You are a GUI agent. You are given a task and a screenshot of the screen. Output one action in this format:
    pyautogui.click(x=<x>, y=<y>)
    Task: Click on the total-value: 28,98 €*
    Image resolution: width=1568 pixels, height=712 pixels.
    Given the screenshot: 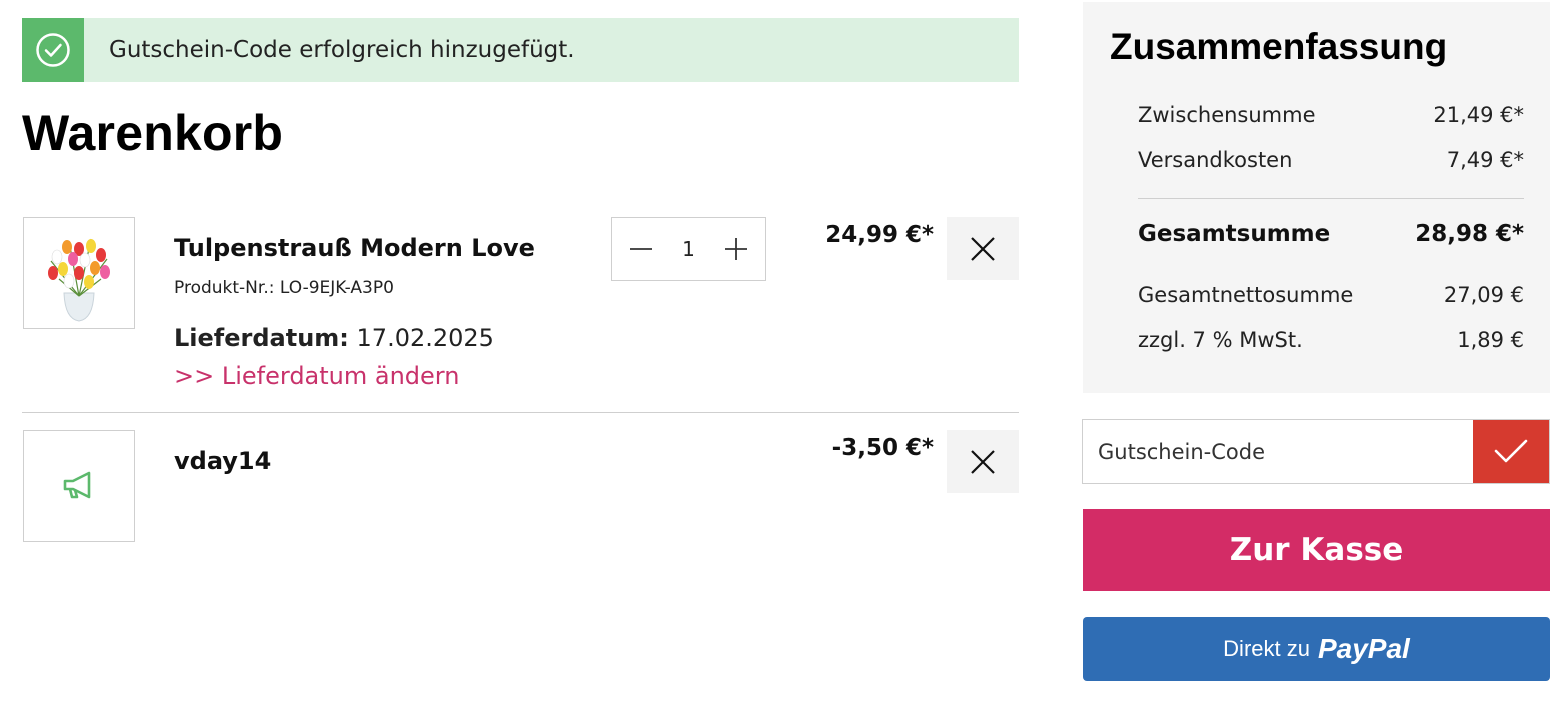 What is the action you would take?
    pyautogui.click(x=1469, y=234)
    